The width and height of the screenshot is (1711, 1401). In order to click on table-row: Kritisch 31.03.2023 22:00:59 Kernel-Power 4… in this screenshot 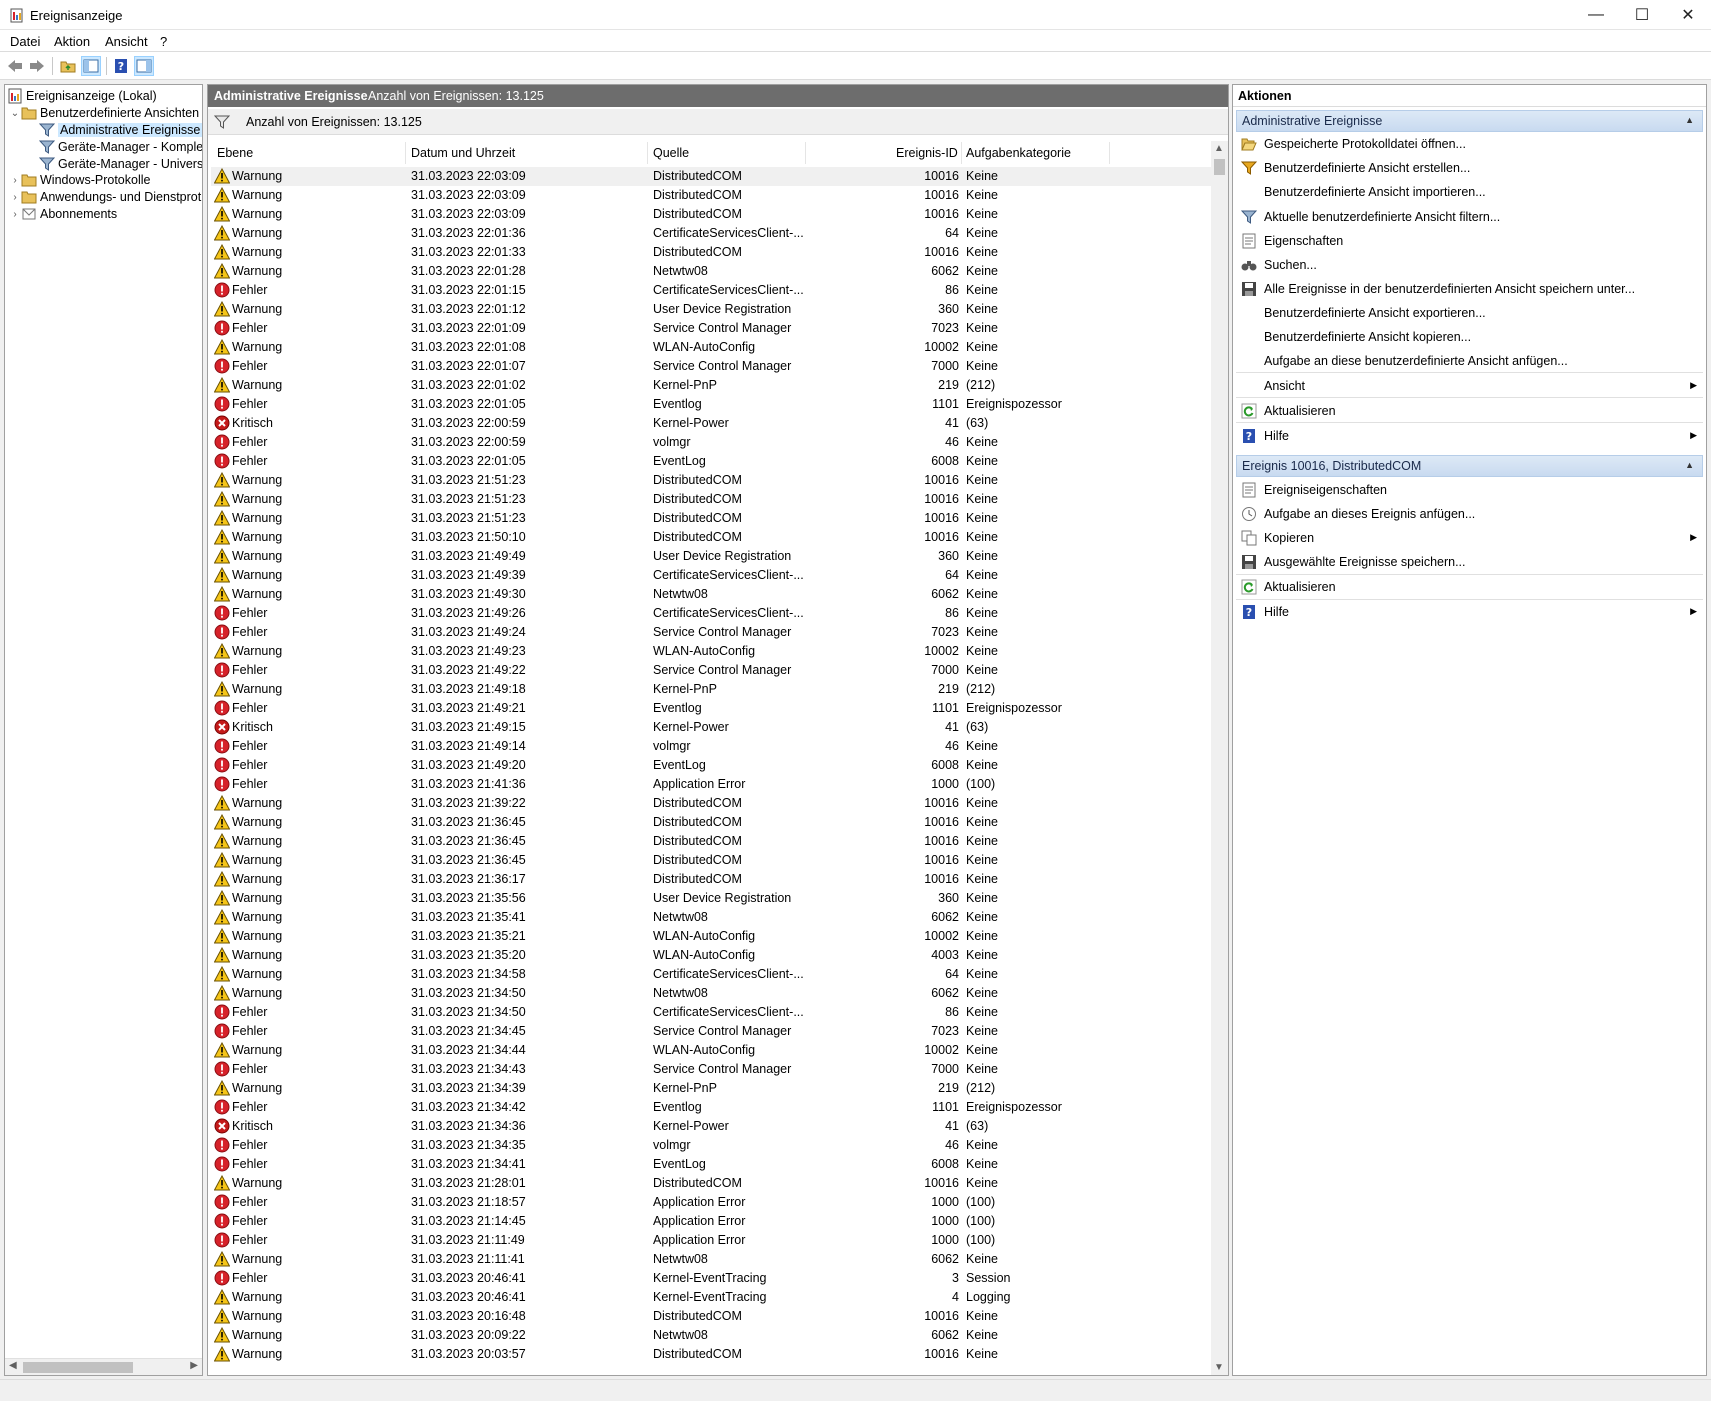, I will do `click(711, 423)`.